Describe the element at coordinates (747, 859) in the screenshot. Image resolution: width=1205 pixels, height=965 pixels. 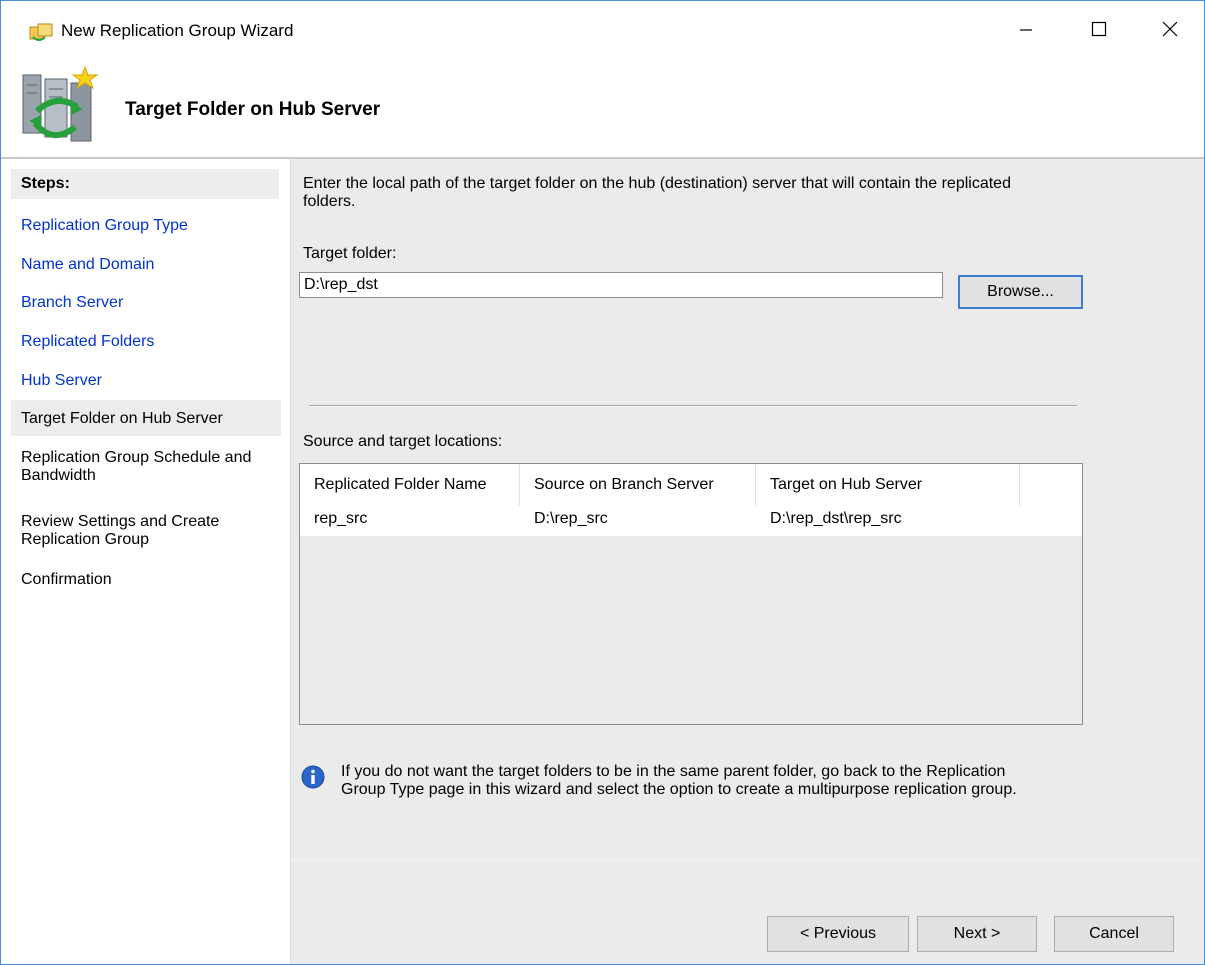
I see `footer-divider` at that location.